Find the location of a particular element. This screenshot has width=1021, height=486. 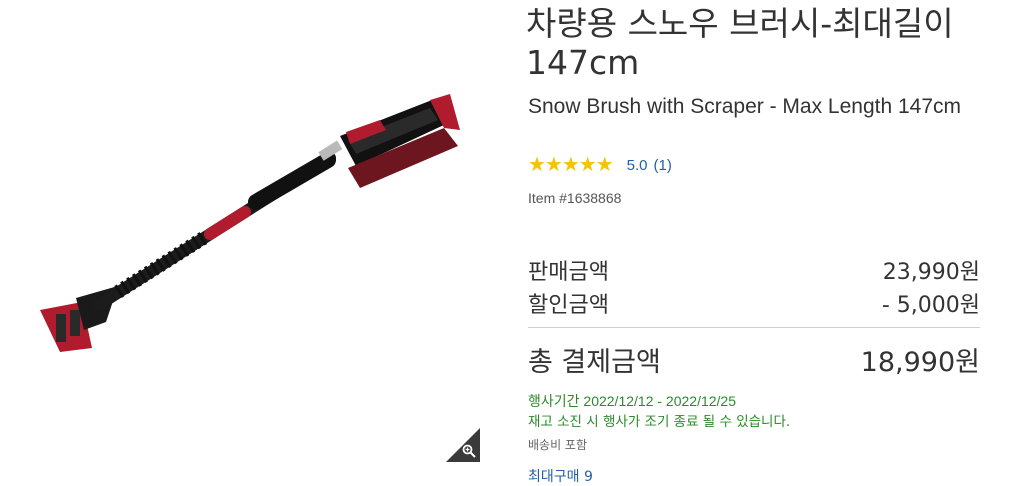

total-price-value: 18,990원 is located at coordinates (920, 362).